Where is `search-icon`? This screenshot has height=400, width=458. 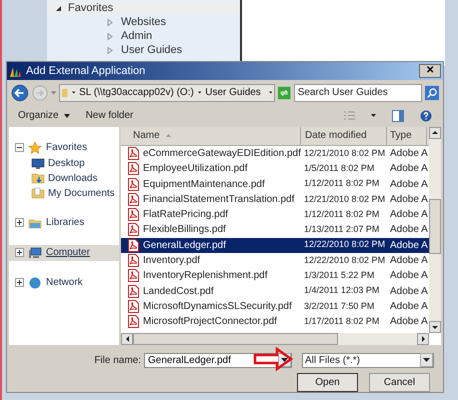
search-icon is located at coordinates (431, 92).